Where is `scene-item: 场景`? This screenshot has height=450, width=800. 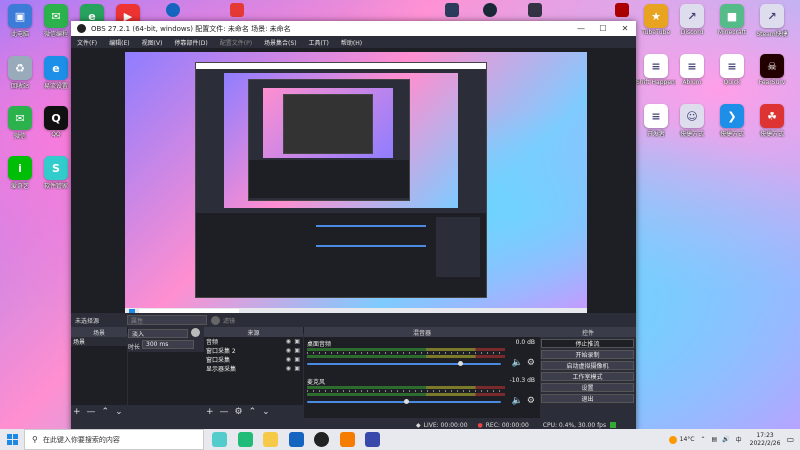 scene-item: 场景 is located at coordinates (99, 341).